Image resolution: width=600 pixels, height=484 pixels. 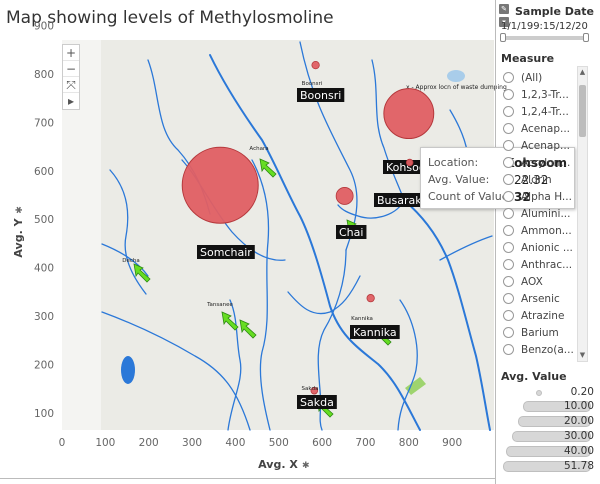 What do you see at coordinates (20, 210) in the screenshot?
I see `y-axis-pin-icon: ✱` at bounding box center [20, 210].